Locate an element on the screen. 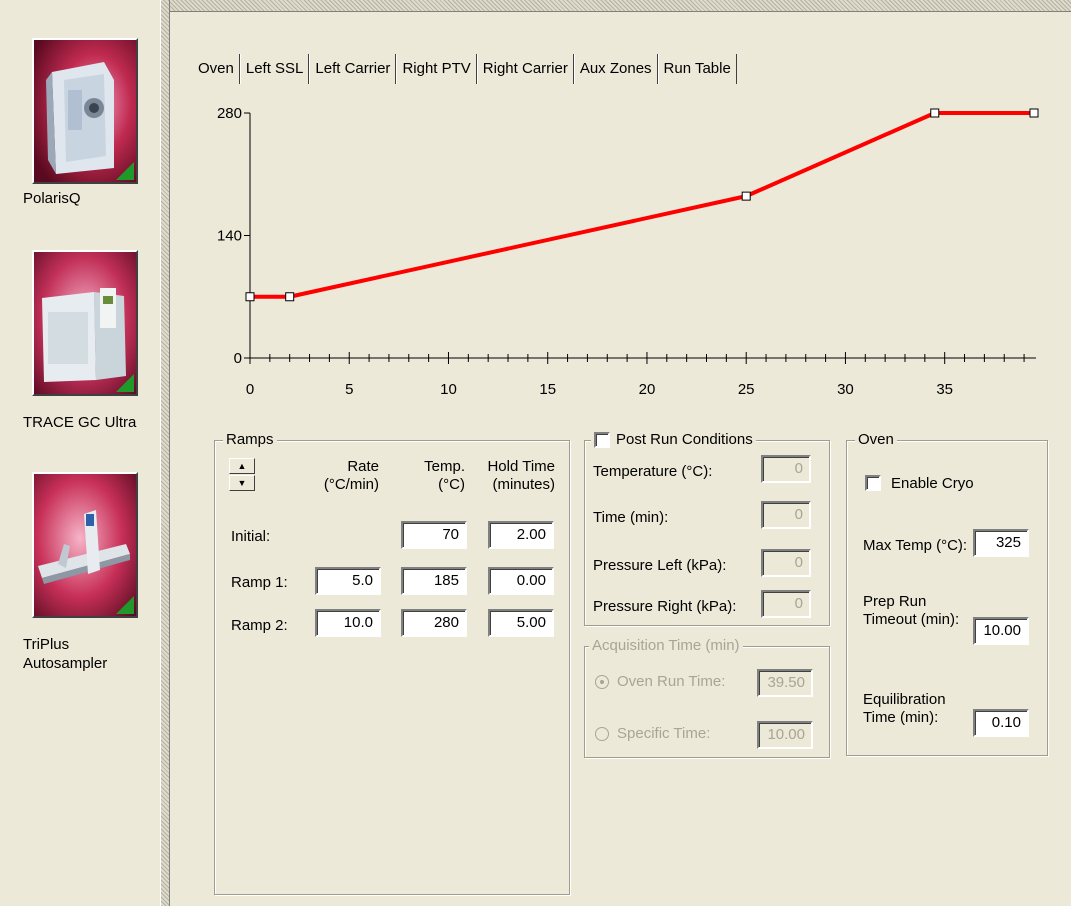 This screenshot has height=906, width=1071. x-tick-label: 30 is located at coordinates (845, 389).